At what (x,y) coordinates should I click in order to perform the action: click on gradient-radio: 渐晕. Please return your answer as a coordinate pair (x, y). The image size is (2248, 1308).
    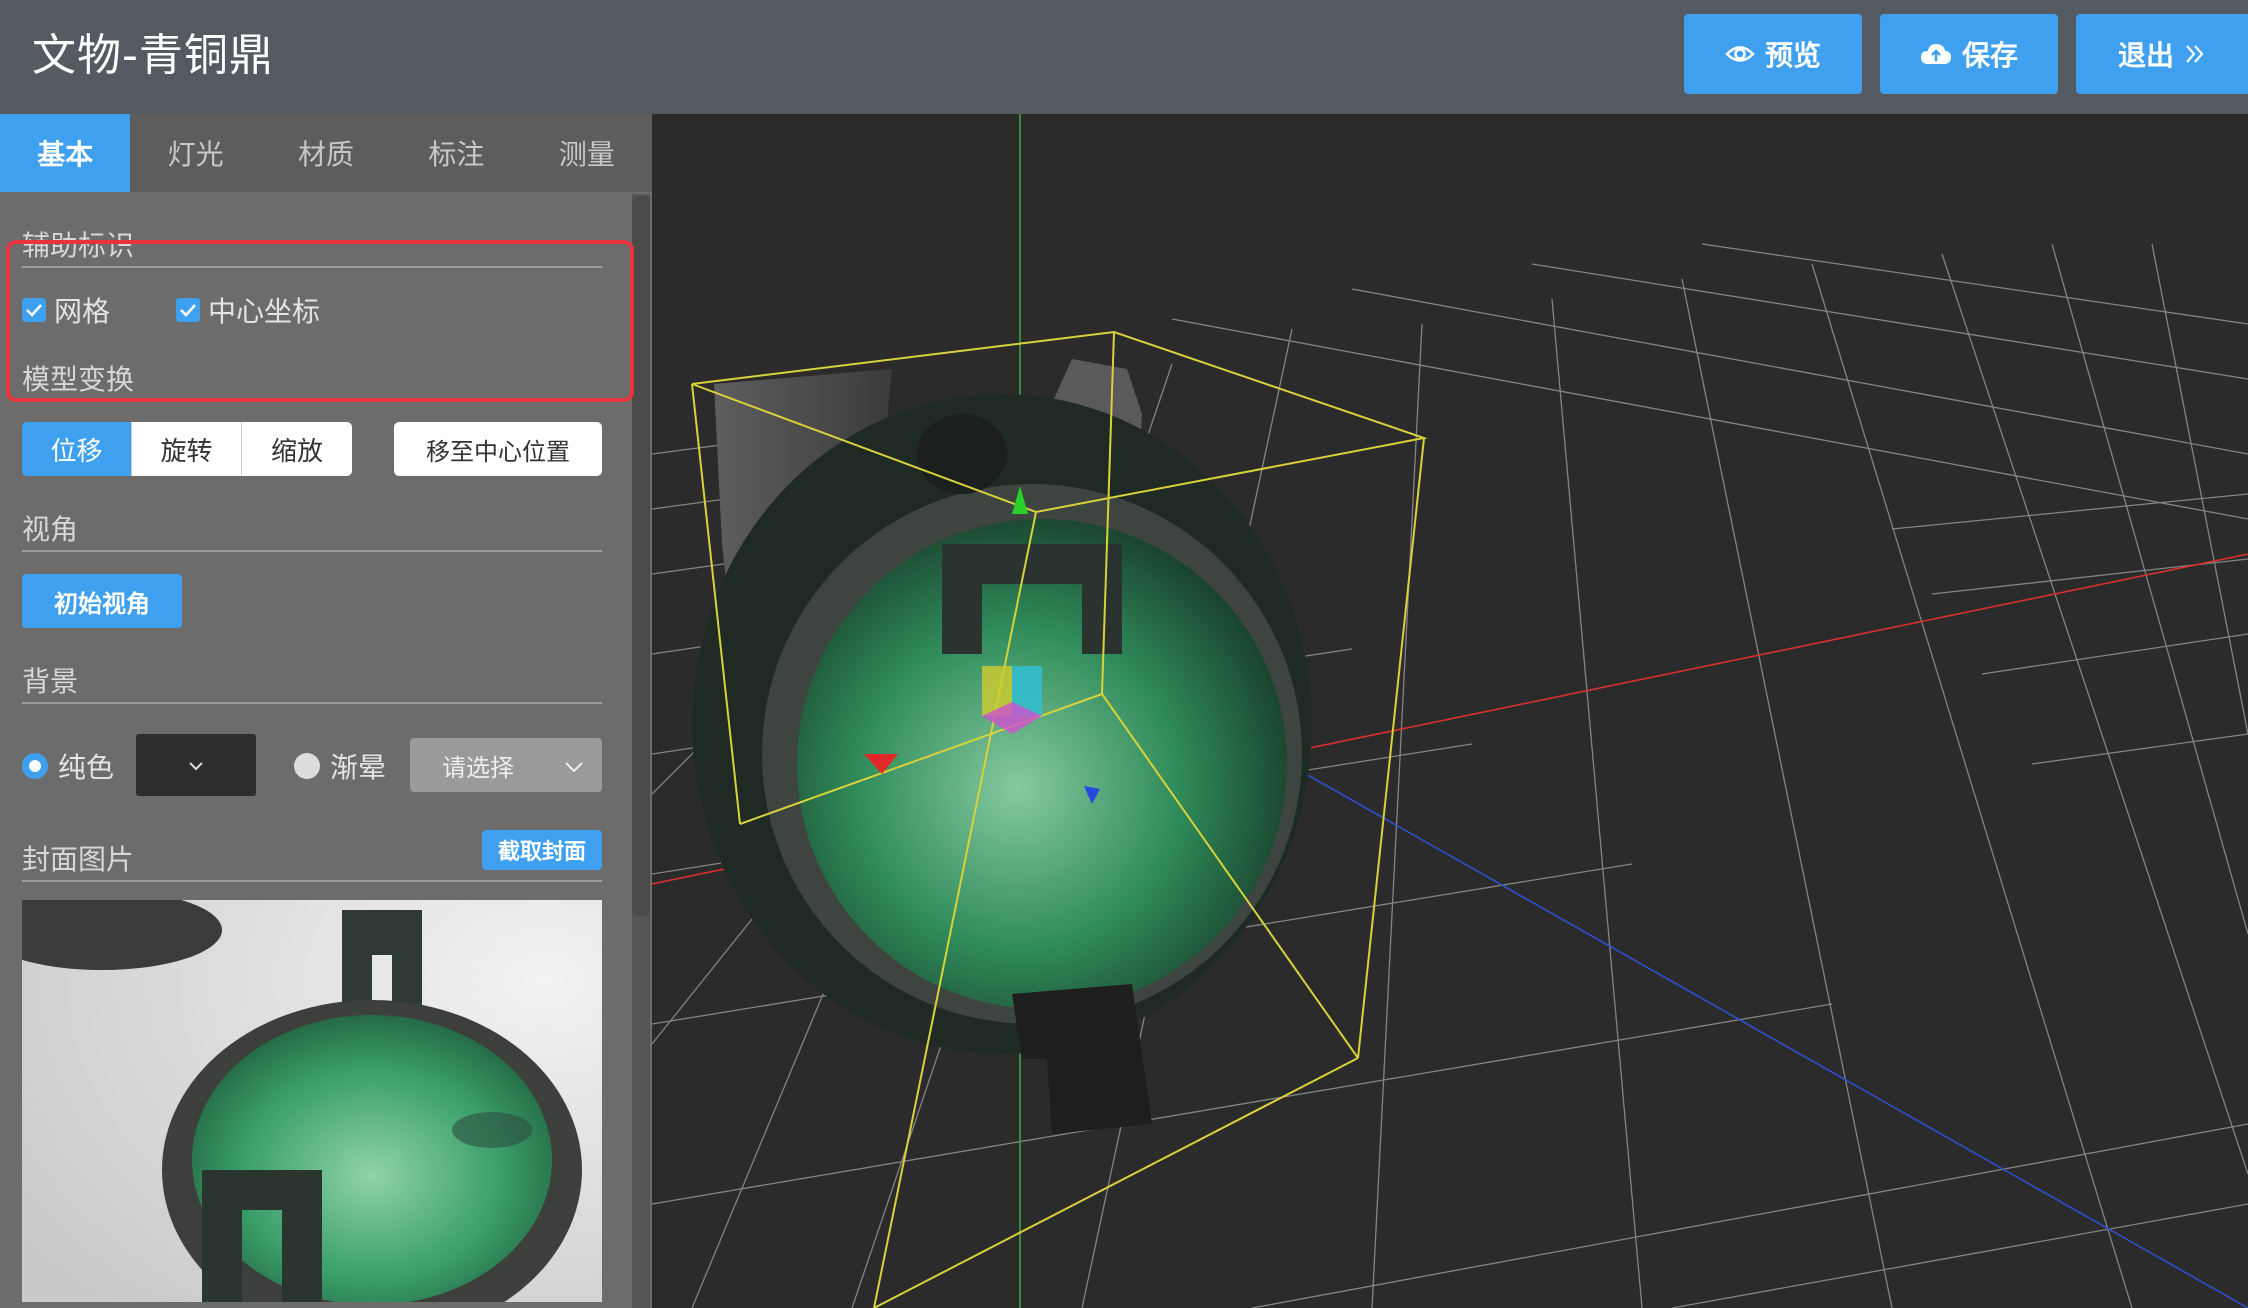
    Looking at the image, I should click on (340, 766).